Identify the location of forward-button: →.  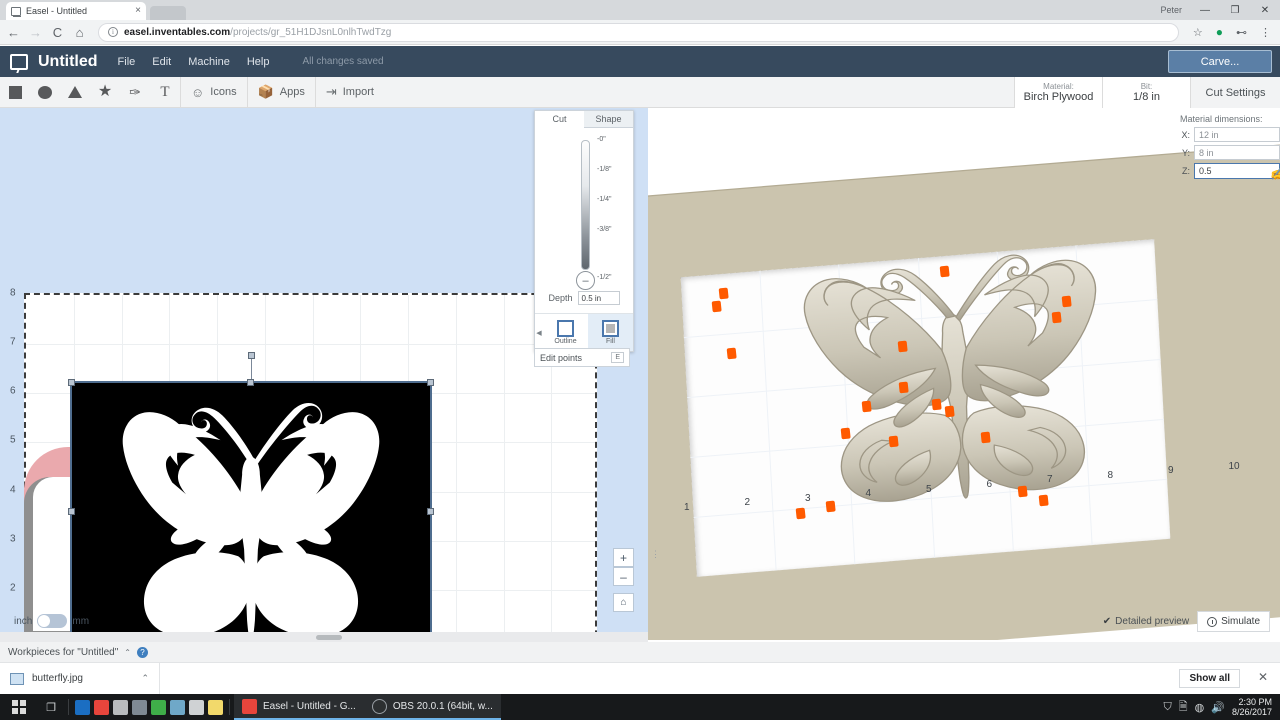
(35, 32).